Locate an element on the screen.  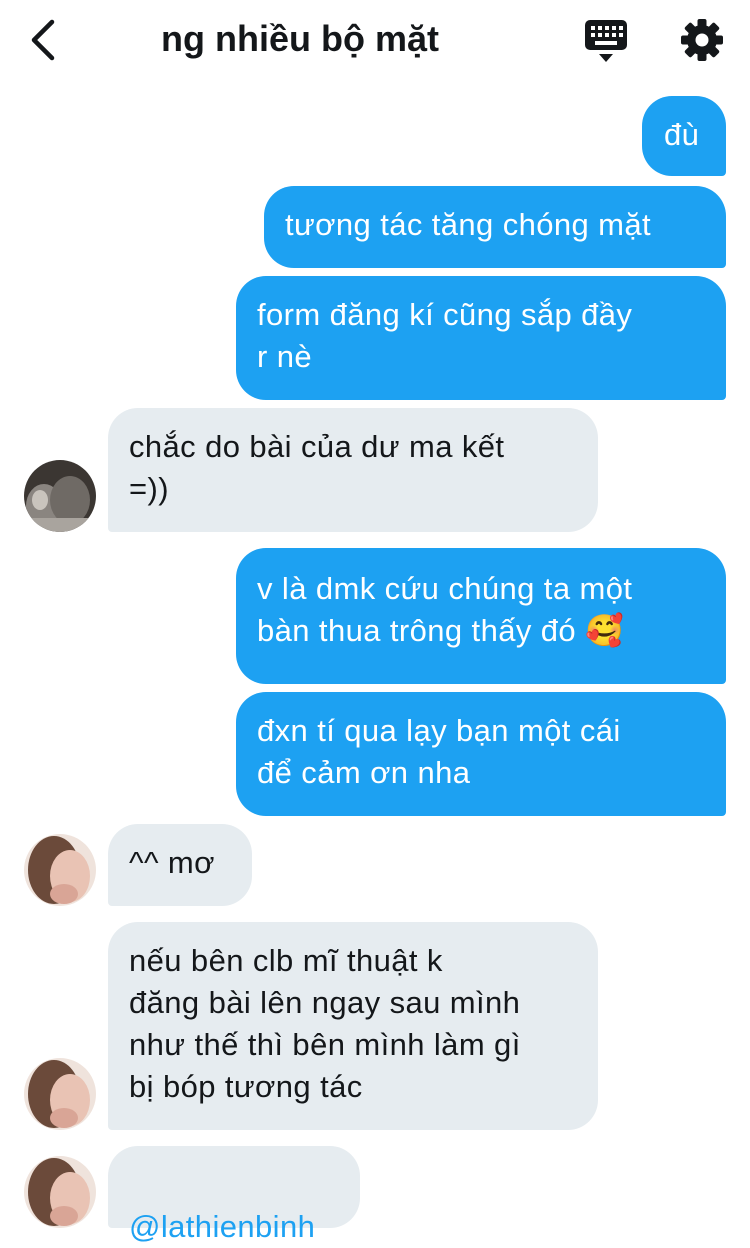
message-bubble-received: chắc do bài của dư ma kết =)) is located at coordinates (353, 470).